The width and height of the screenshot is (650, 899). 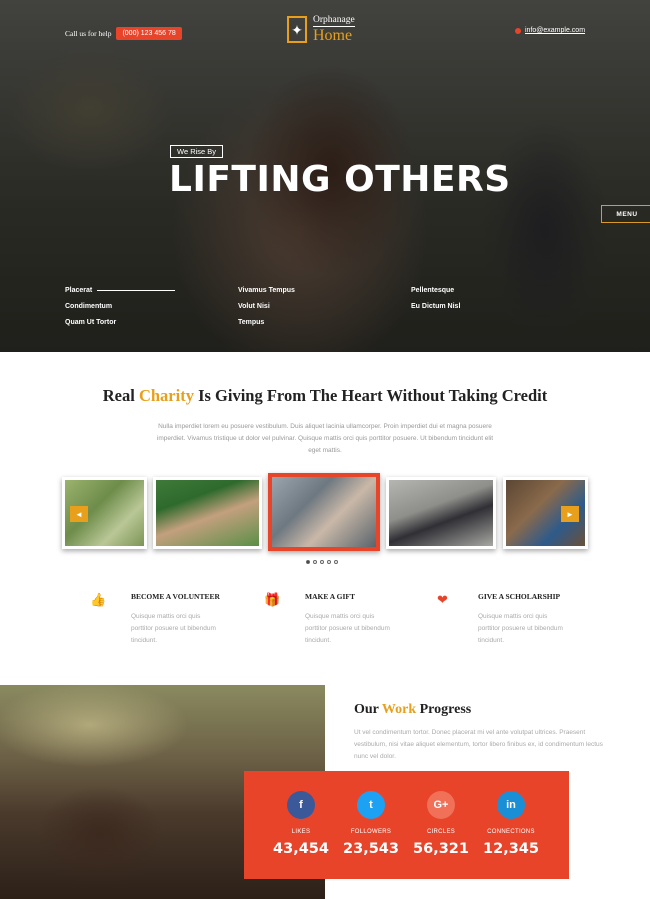 I want to click on carousel-dots, so click(x=322, y=562).